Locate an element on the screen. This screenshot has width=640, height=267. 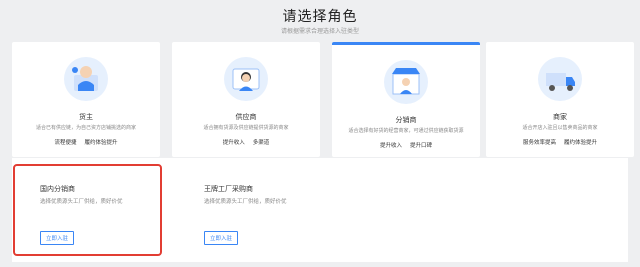
delivery-truck-icon is located at coordinates (560, 79).